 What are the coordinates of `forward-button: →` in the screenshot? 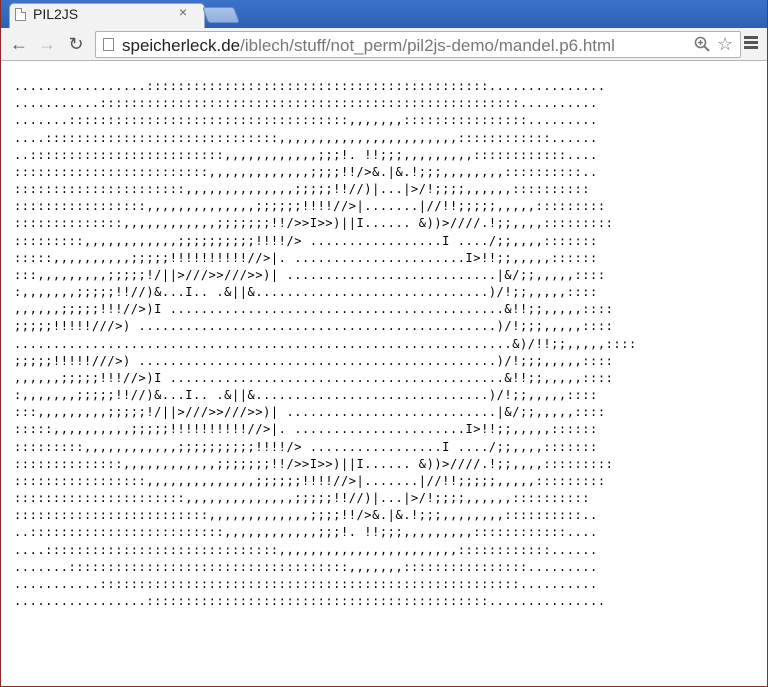 It's located at (47, 44).